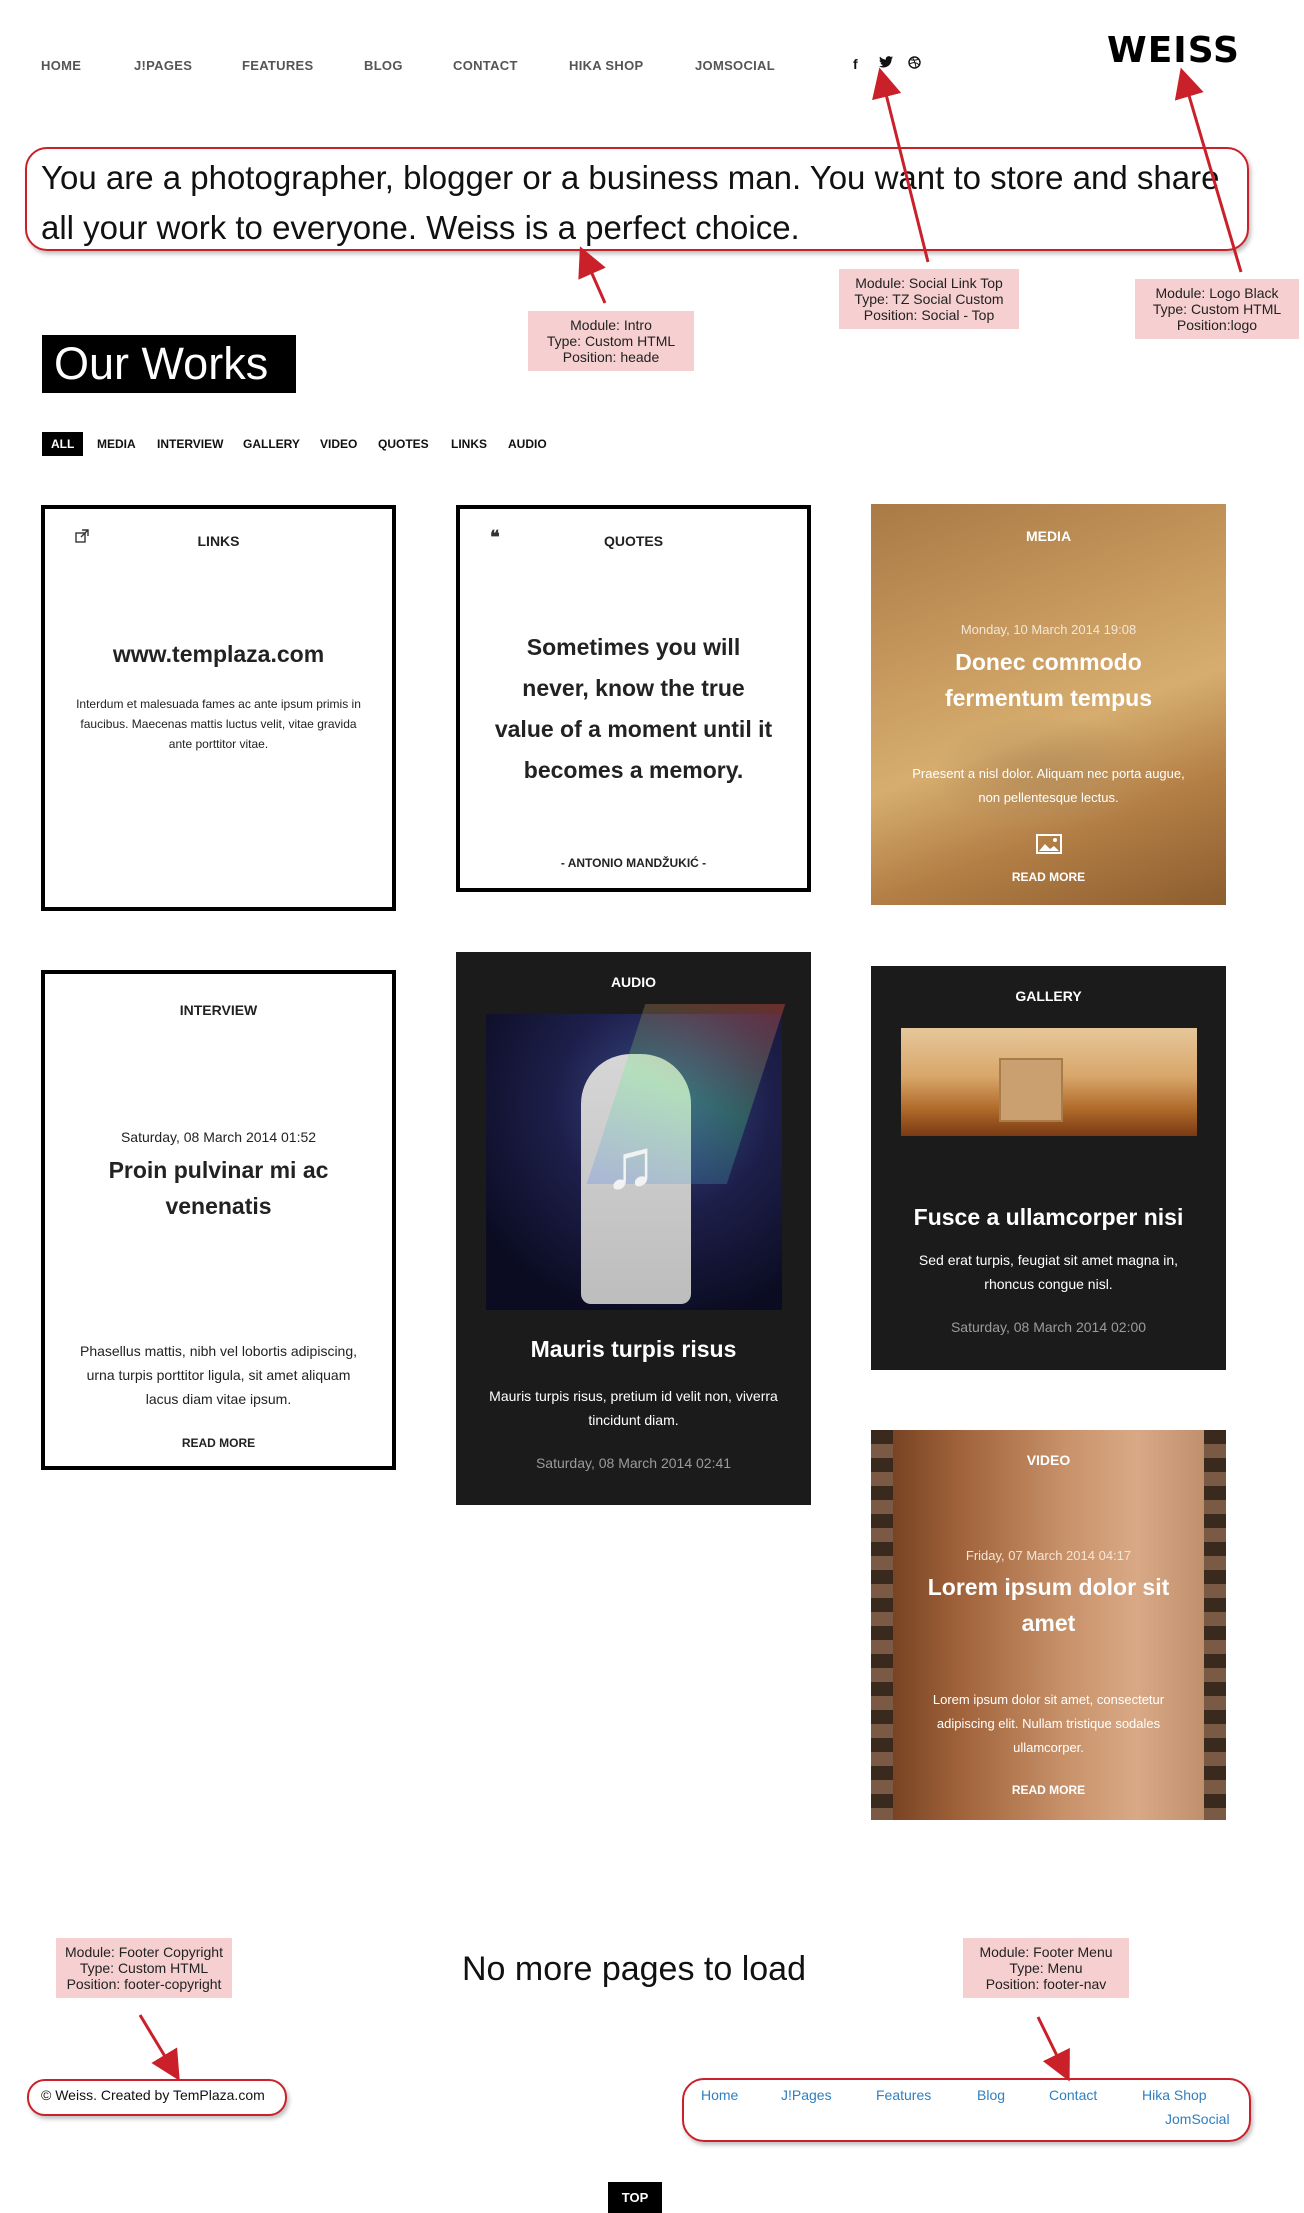 This screenshot has height=2213, width=1304. Describe the element at coordinates (991, 2095) in the screenshot. I see `footer-nav-blog: Blog` at that location.